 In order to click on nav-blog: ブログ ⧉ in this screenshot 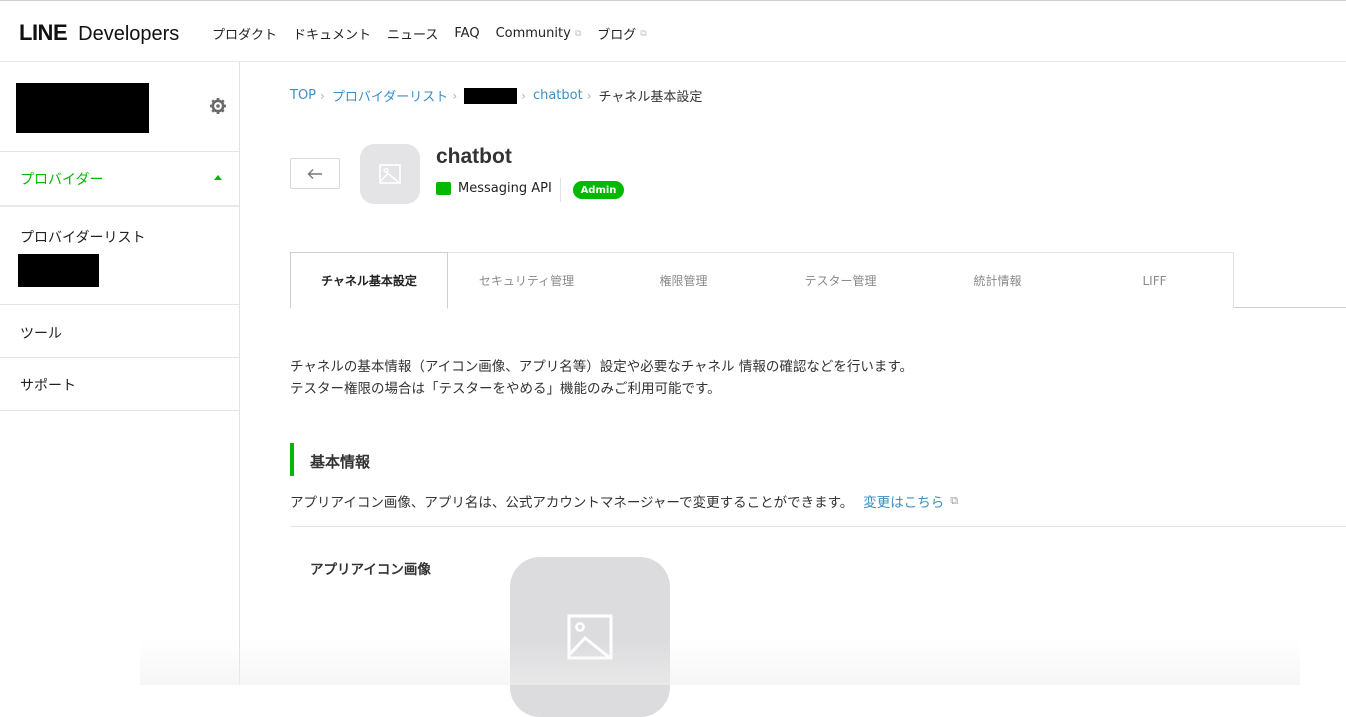, I will do `click(621, 33)`.